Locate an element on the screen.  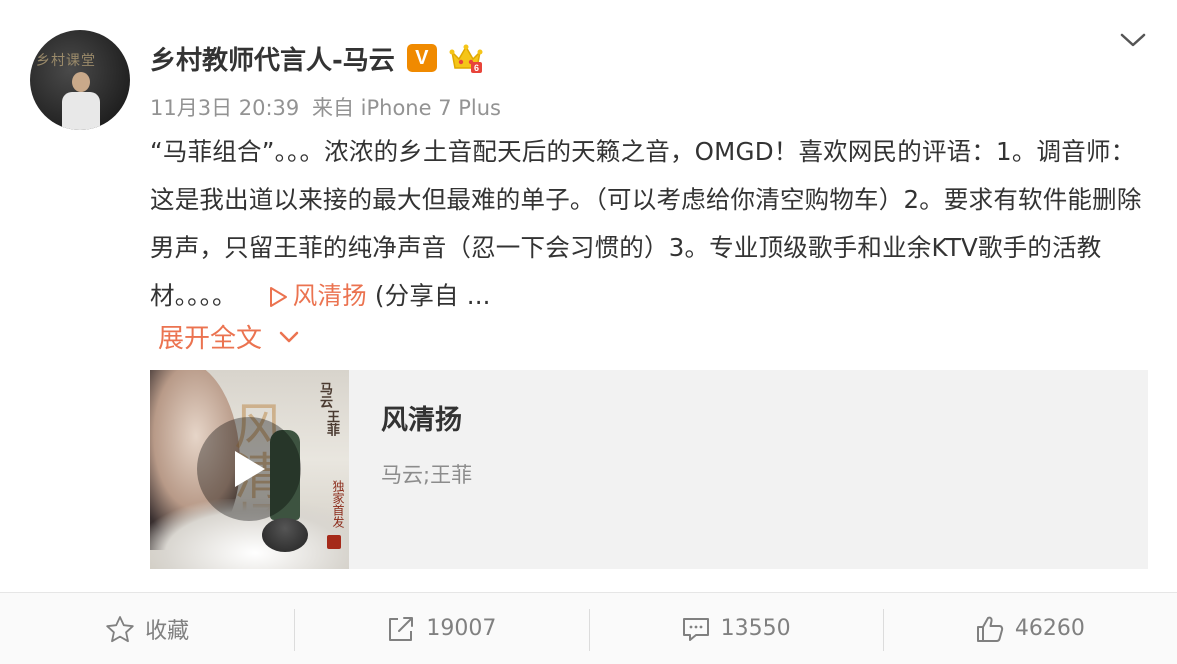
post-time: 11月3日 20:39 is located at coordinates (224, 108).